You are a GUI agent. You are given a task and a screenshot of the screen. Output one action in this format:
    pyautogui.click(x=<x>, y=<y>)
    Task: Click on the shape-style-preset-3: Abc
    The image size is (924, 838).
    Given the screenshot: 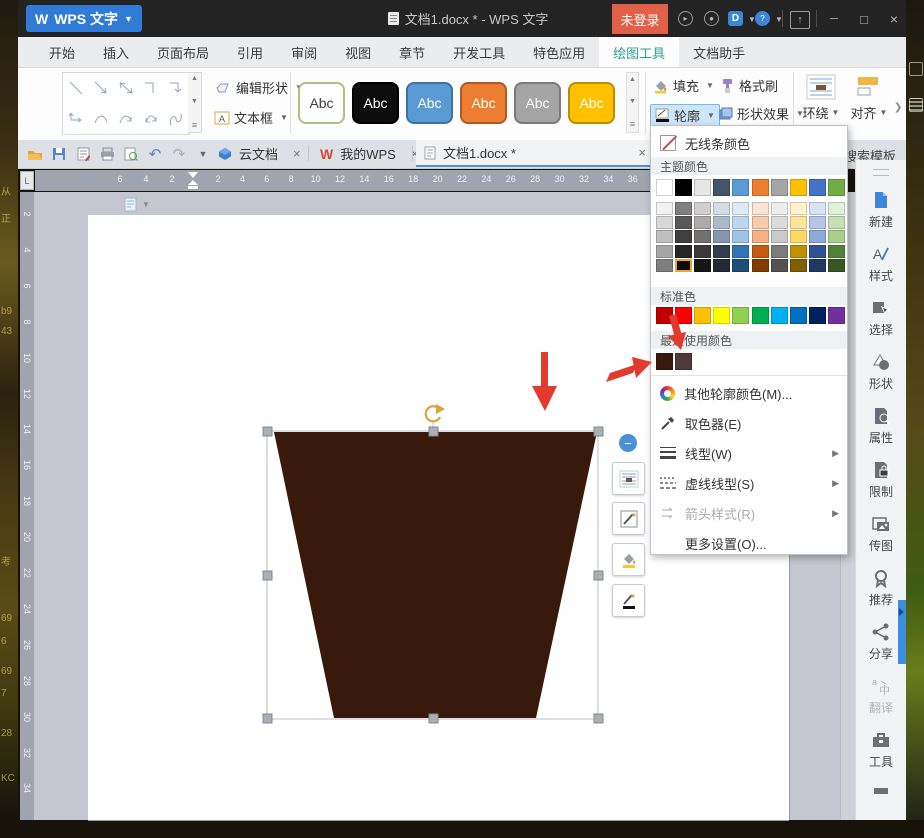 What is the action you would take?
    pyautogui.click(x=483, y=102)
    